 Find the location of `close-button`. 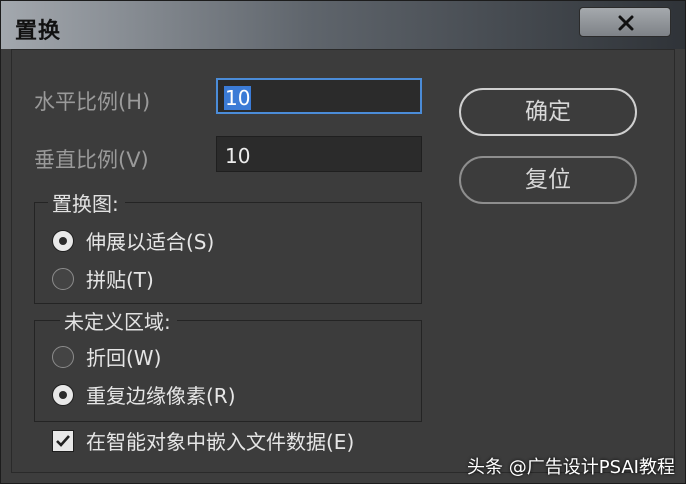

close-button is located at coordinates (625, 22).